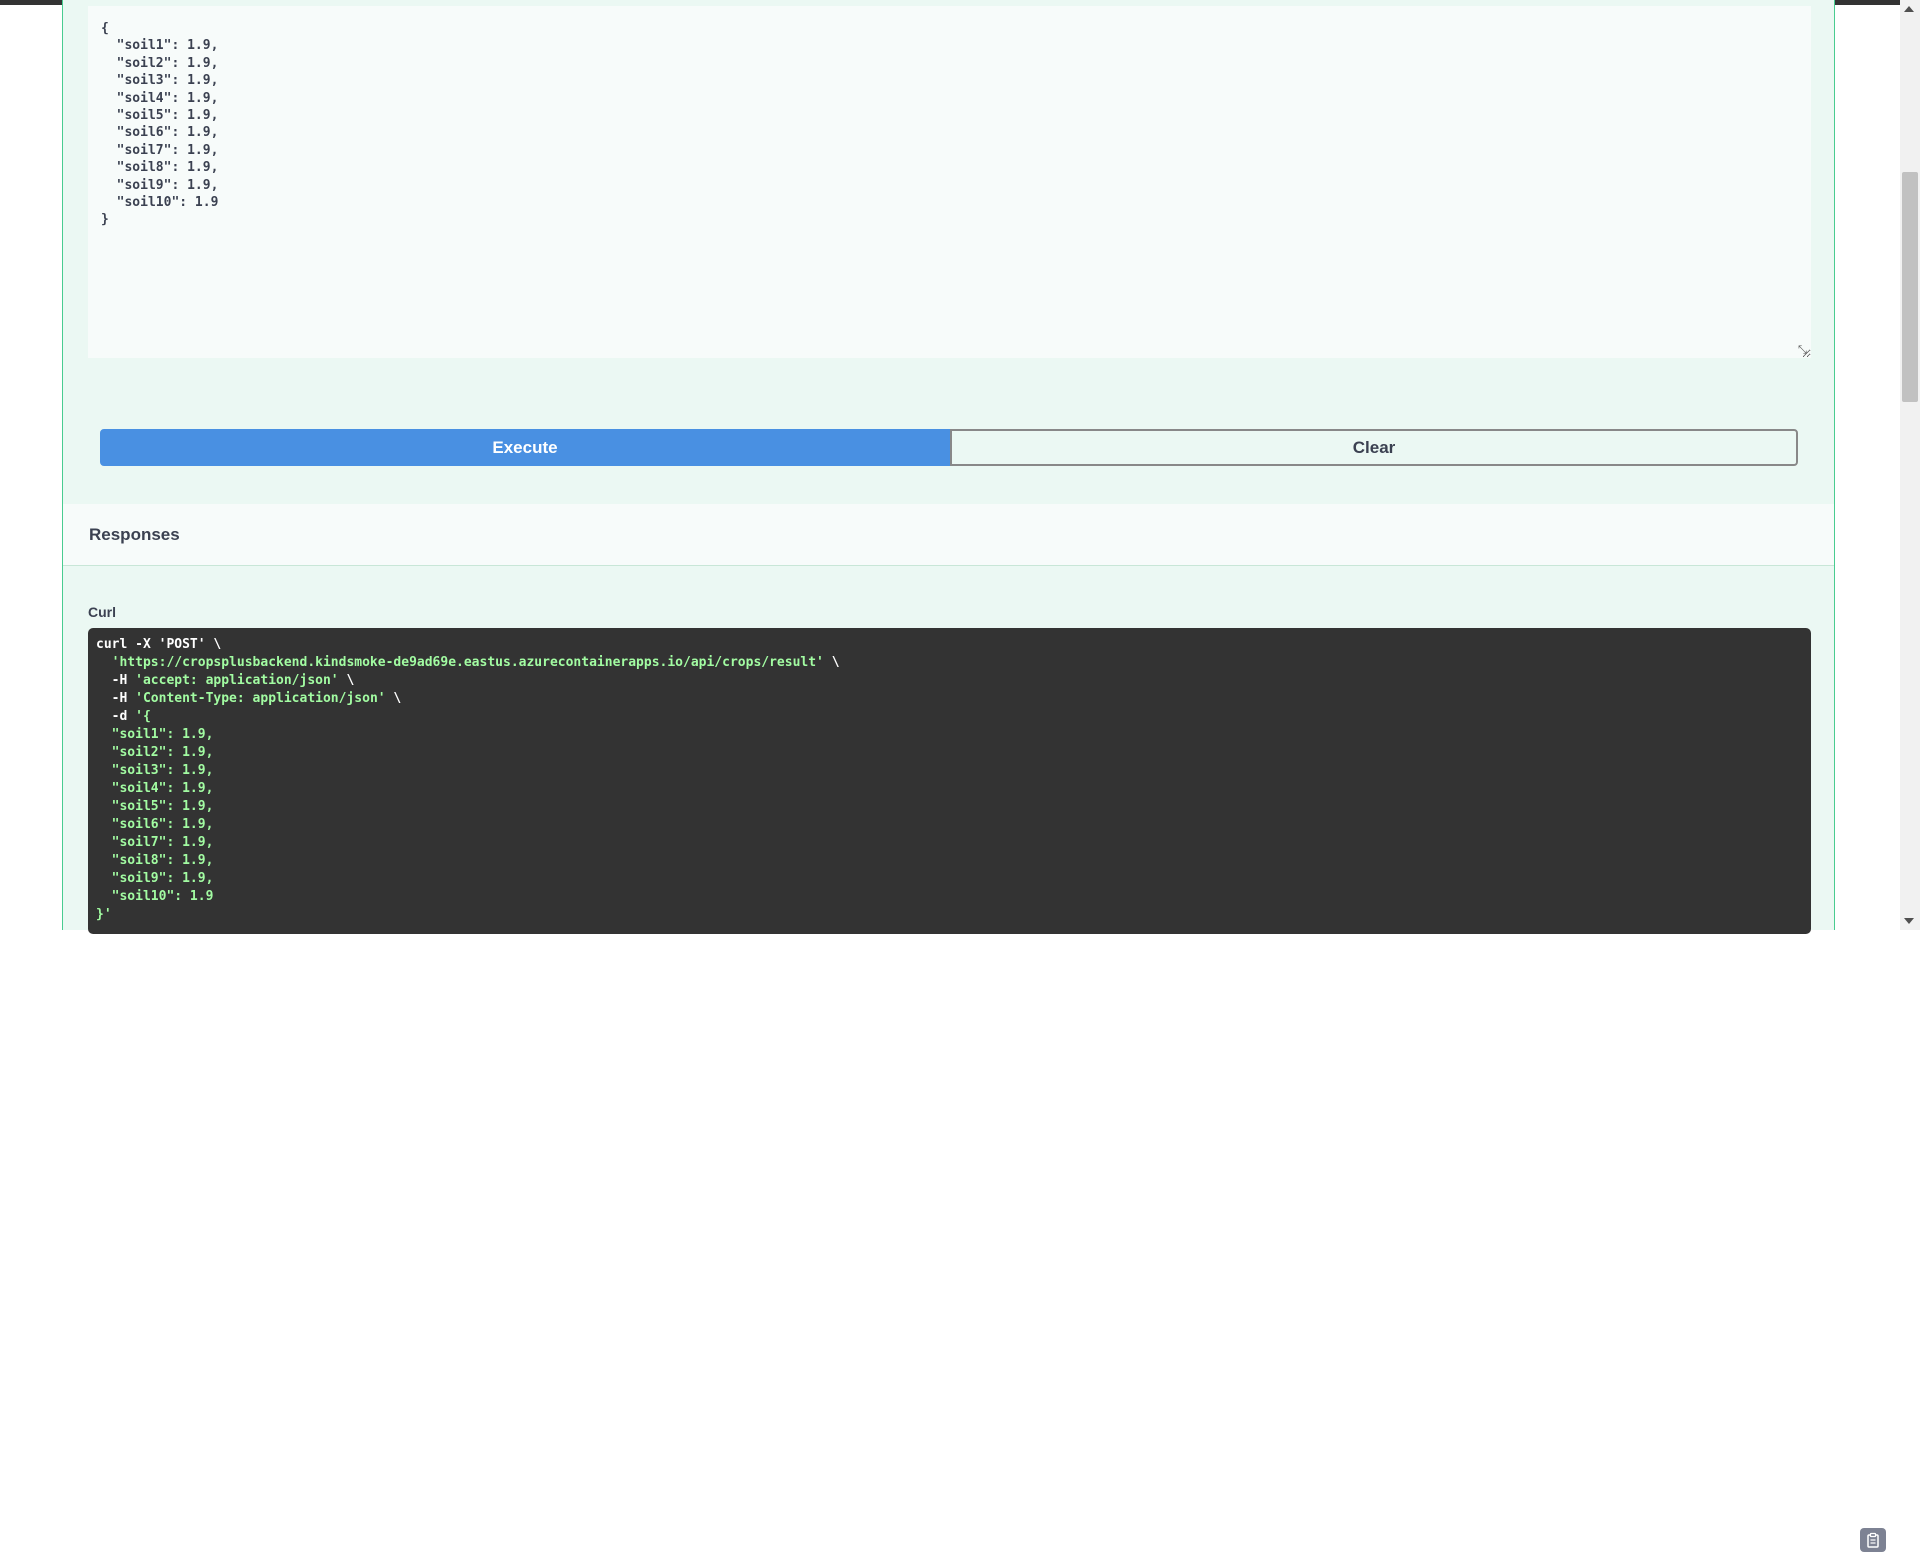 This screenshot has width=1920, height=1552. What do you see at coordinates (134, 534) in the screenshot?
I see `responses-title: Responses` at bounding box center [134, 534].